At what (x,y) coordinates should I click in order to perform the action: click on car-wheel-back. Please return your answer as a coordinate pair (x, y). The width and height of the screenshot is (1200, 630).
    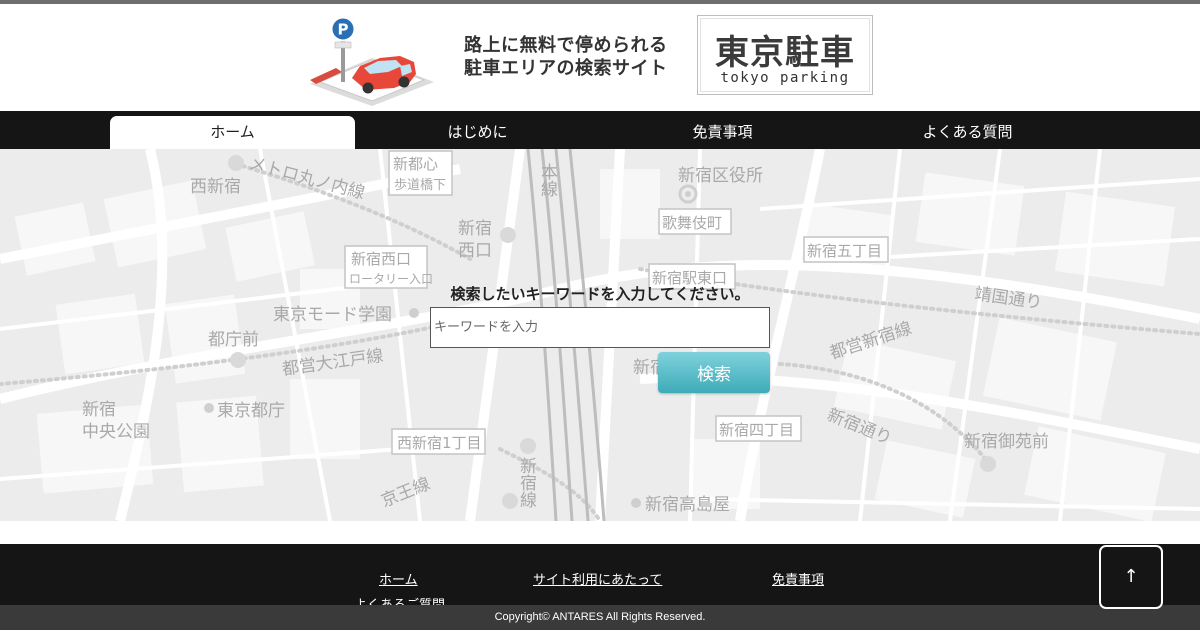
    Looking at the image, I should click on (404, 82).